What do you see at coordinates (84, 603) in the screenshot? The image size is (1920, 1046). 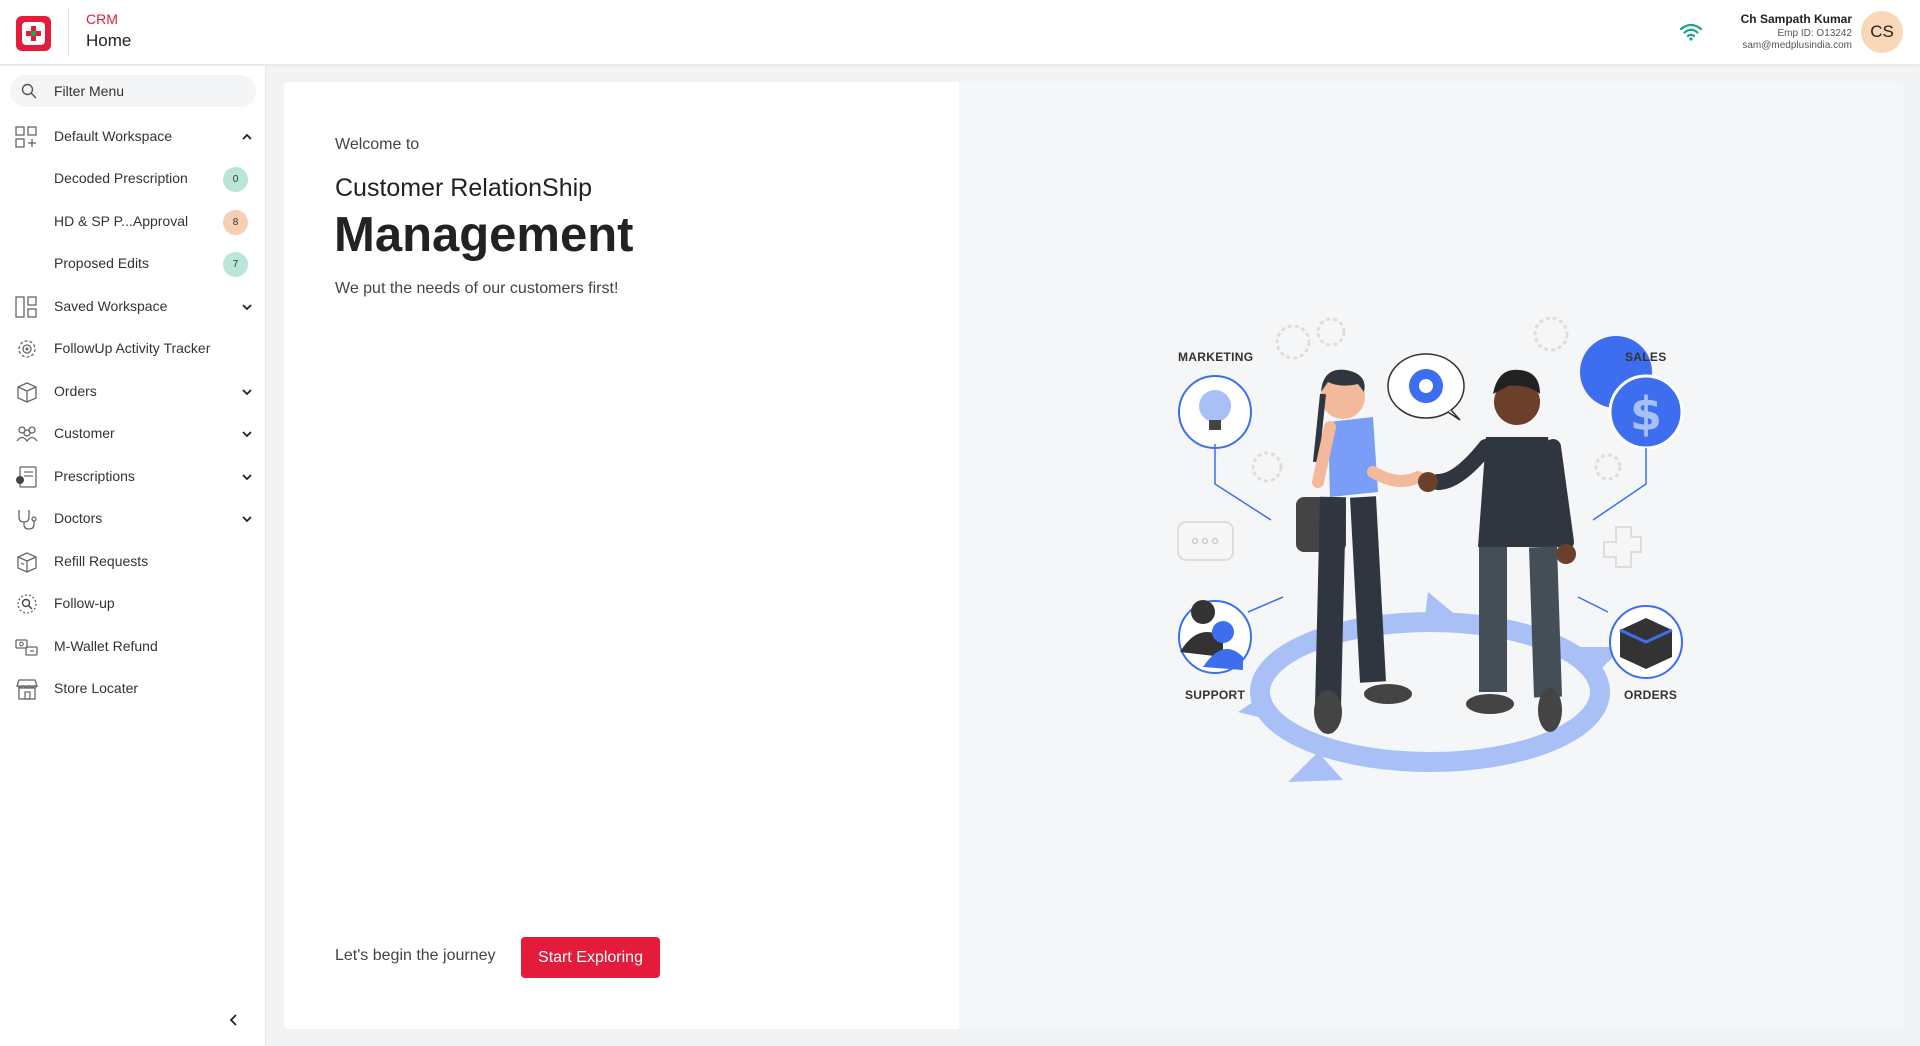 I see `sidebar-item-label: Follow-up` at bounding box center [84, 603].